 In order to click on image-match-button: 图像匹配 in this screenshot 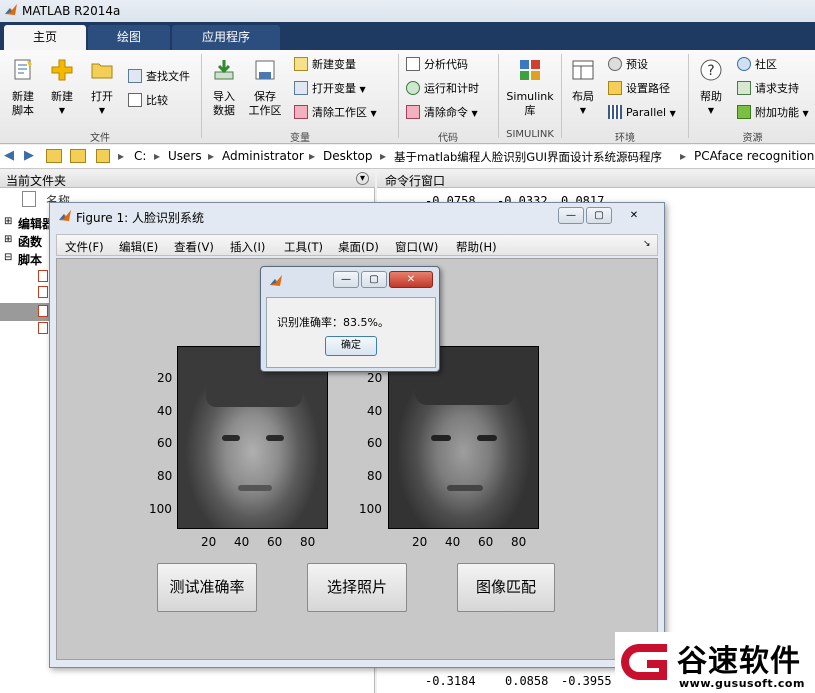, I will do `click(506, 587)`.